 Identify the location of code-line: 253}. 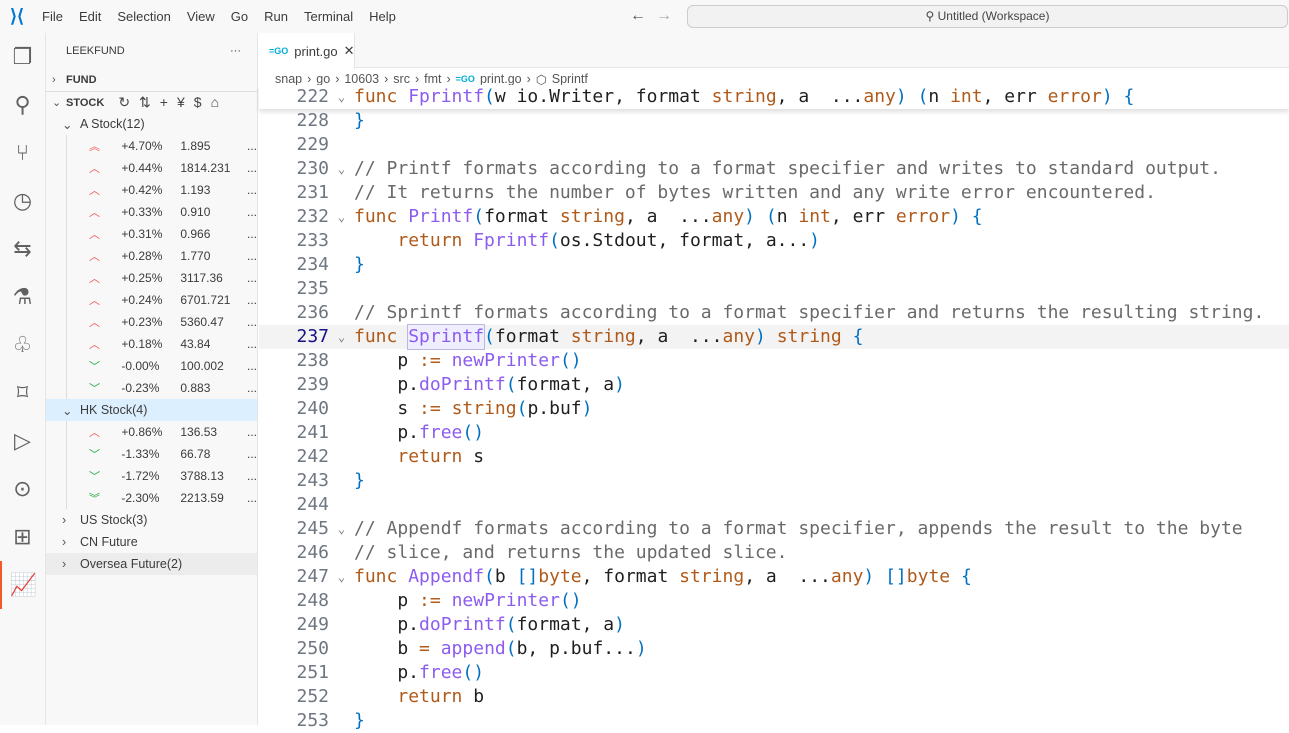
(774, 721).